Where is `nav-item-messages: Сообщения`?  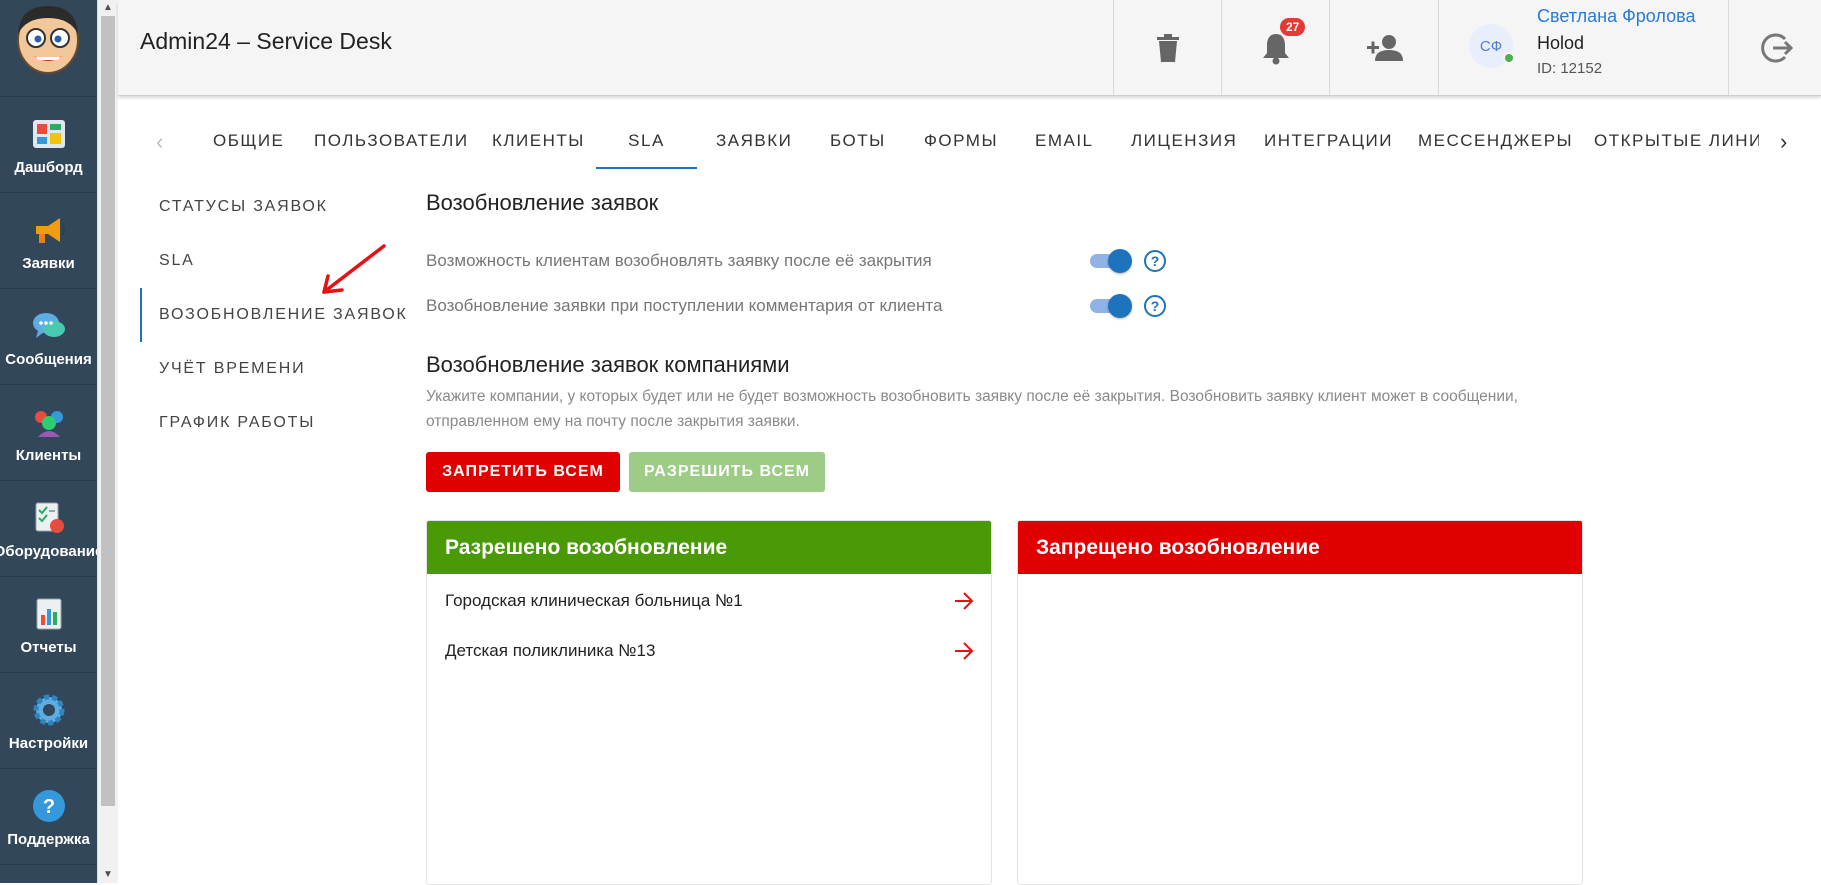 nav-item-messages: Сообщения is located at coordinates (48, 337).